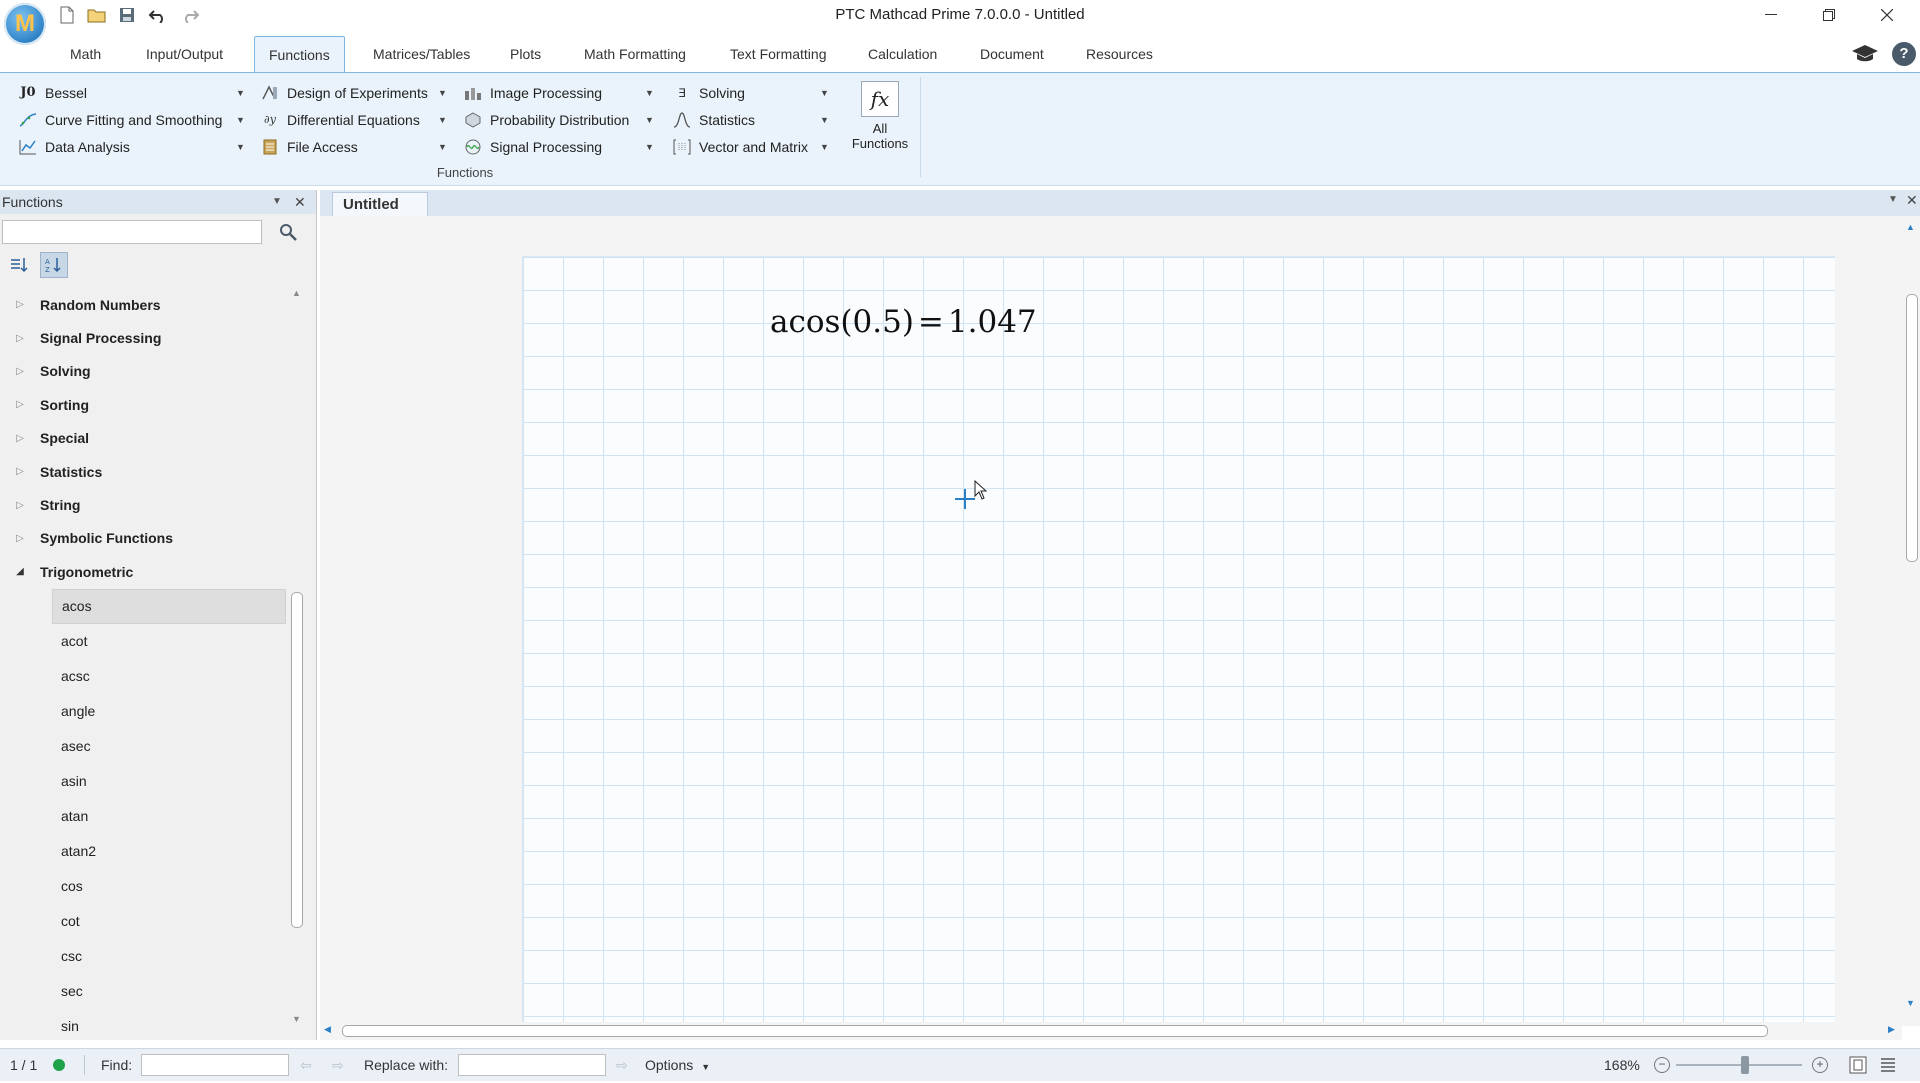  I want to click on sort-alphabetical-icon: AZ, so click(54, 265).